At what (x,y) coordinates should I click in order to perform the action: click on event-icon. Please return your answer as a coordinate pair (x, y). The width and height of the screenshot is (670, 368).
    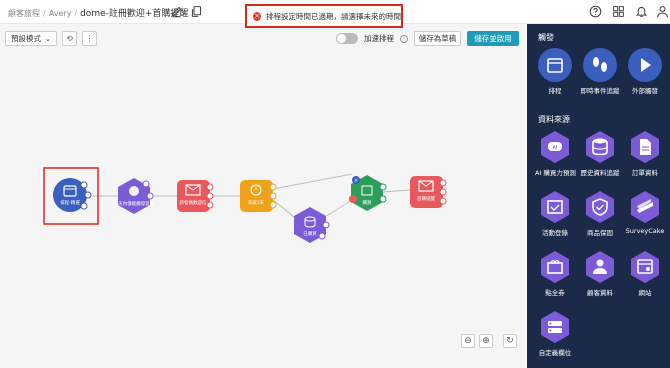
    Looking at the image, I should click on (555, 207).